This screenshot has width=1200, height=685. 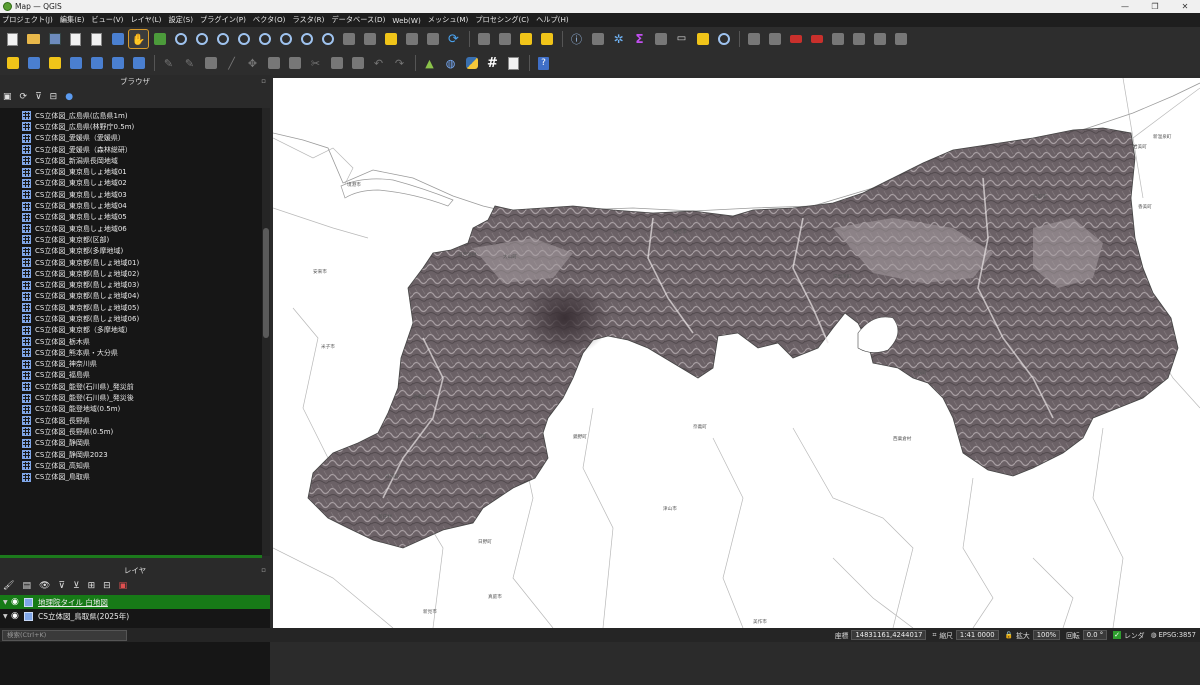 What do you see at coordinates (75, 39) in the screenshot?
I see `save-as-button` at bounding box center [75, 39].